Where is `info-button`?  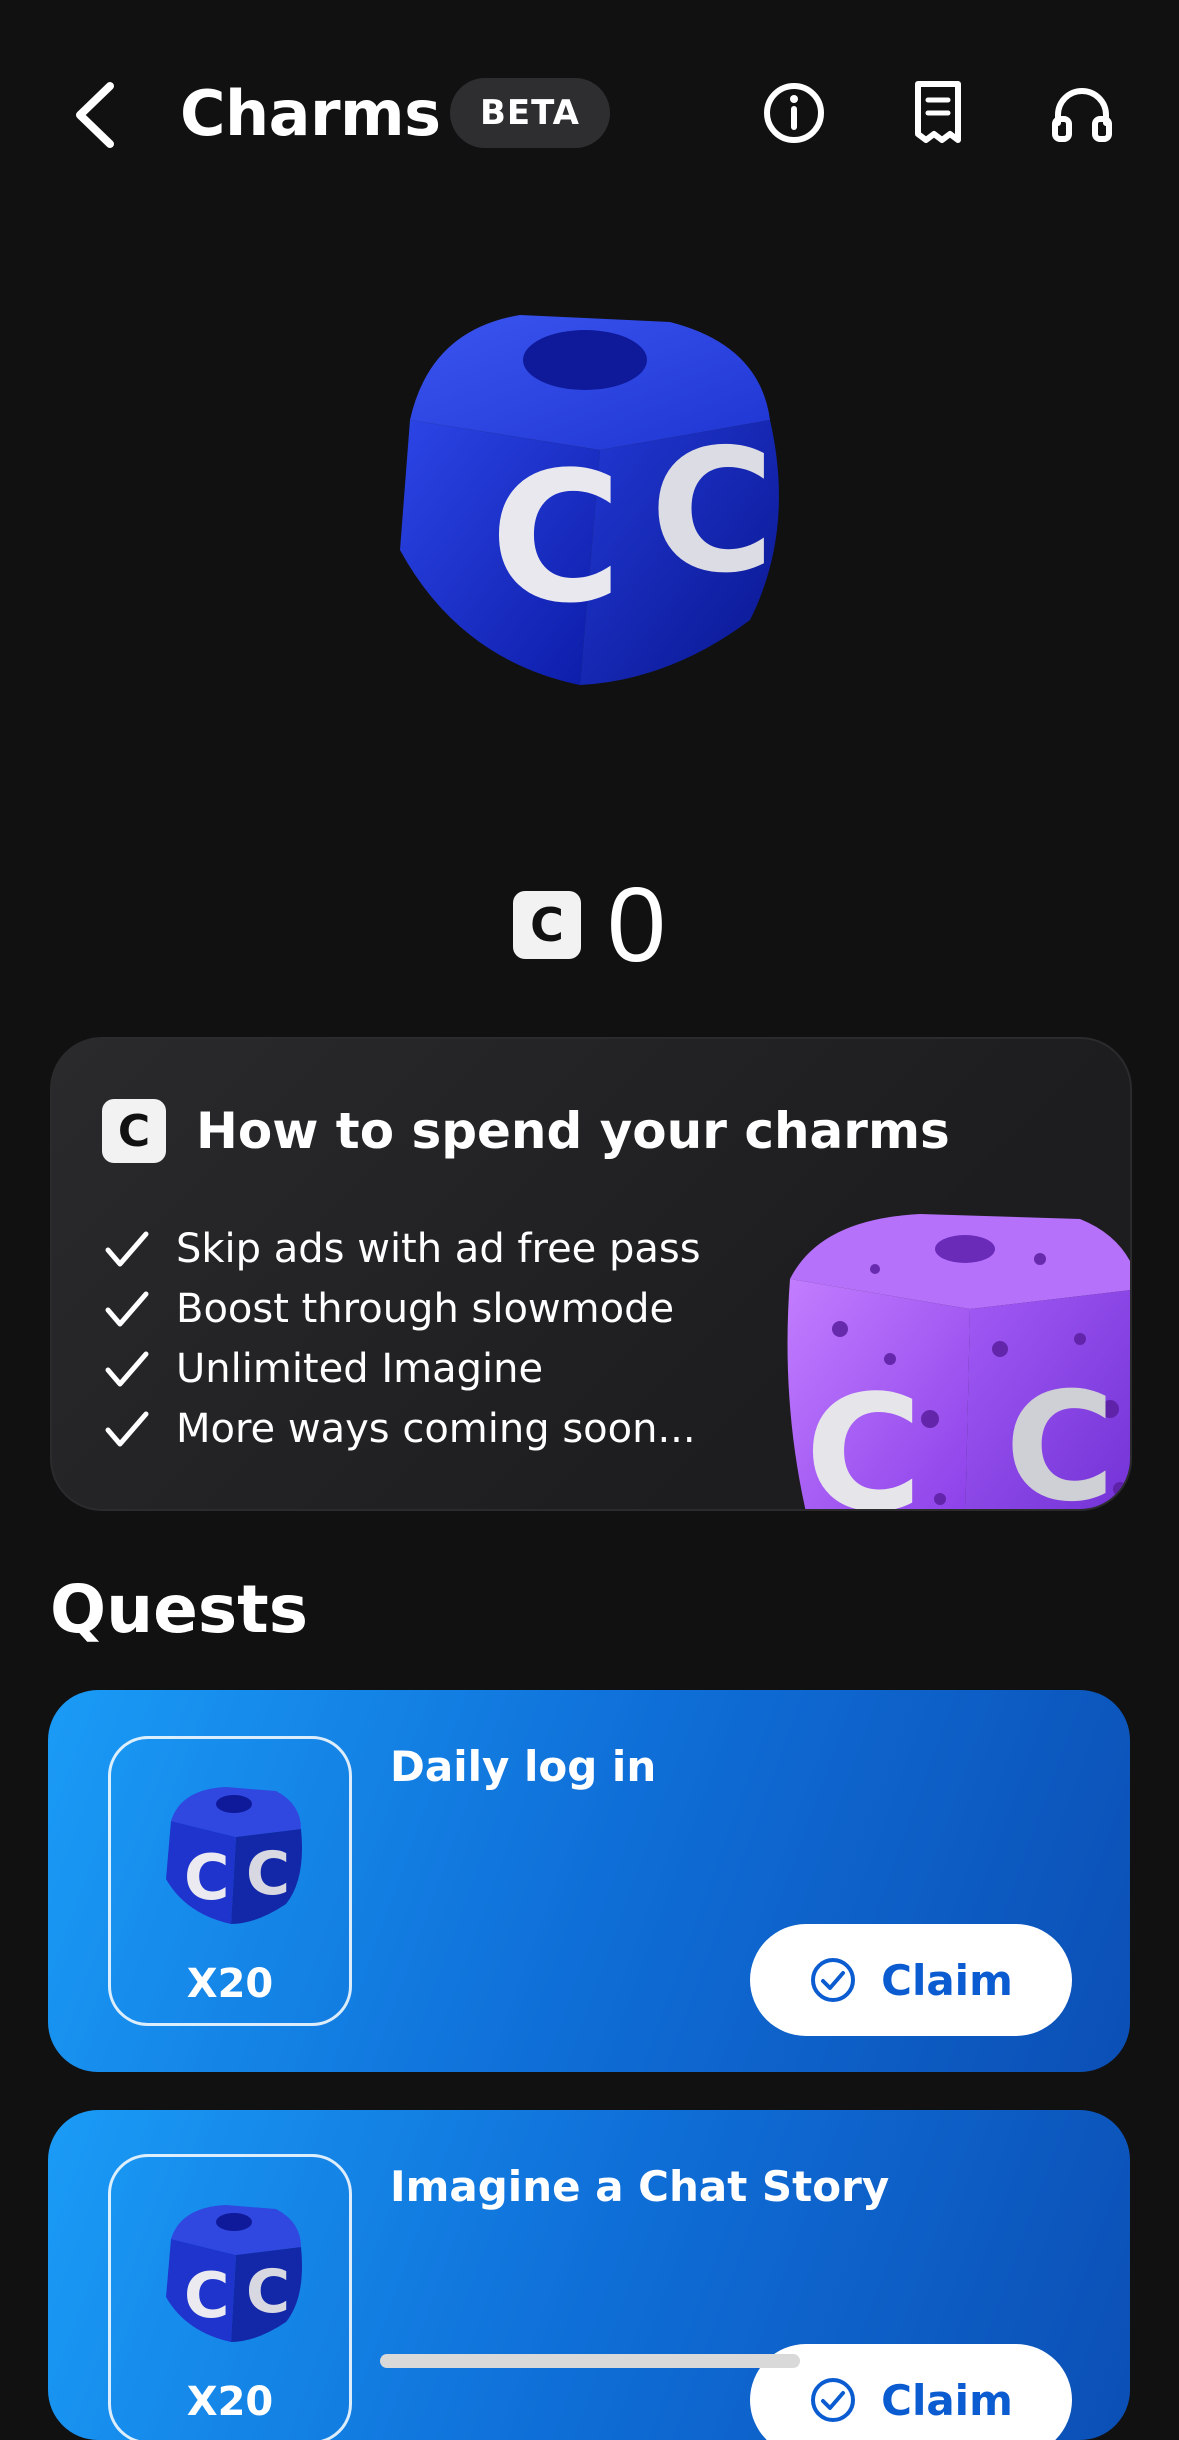 info-button is located at coordinates (794, 113).